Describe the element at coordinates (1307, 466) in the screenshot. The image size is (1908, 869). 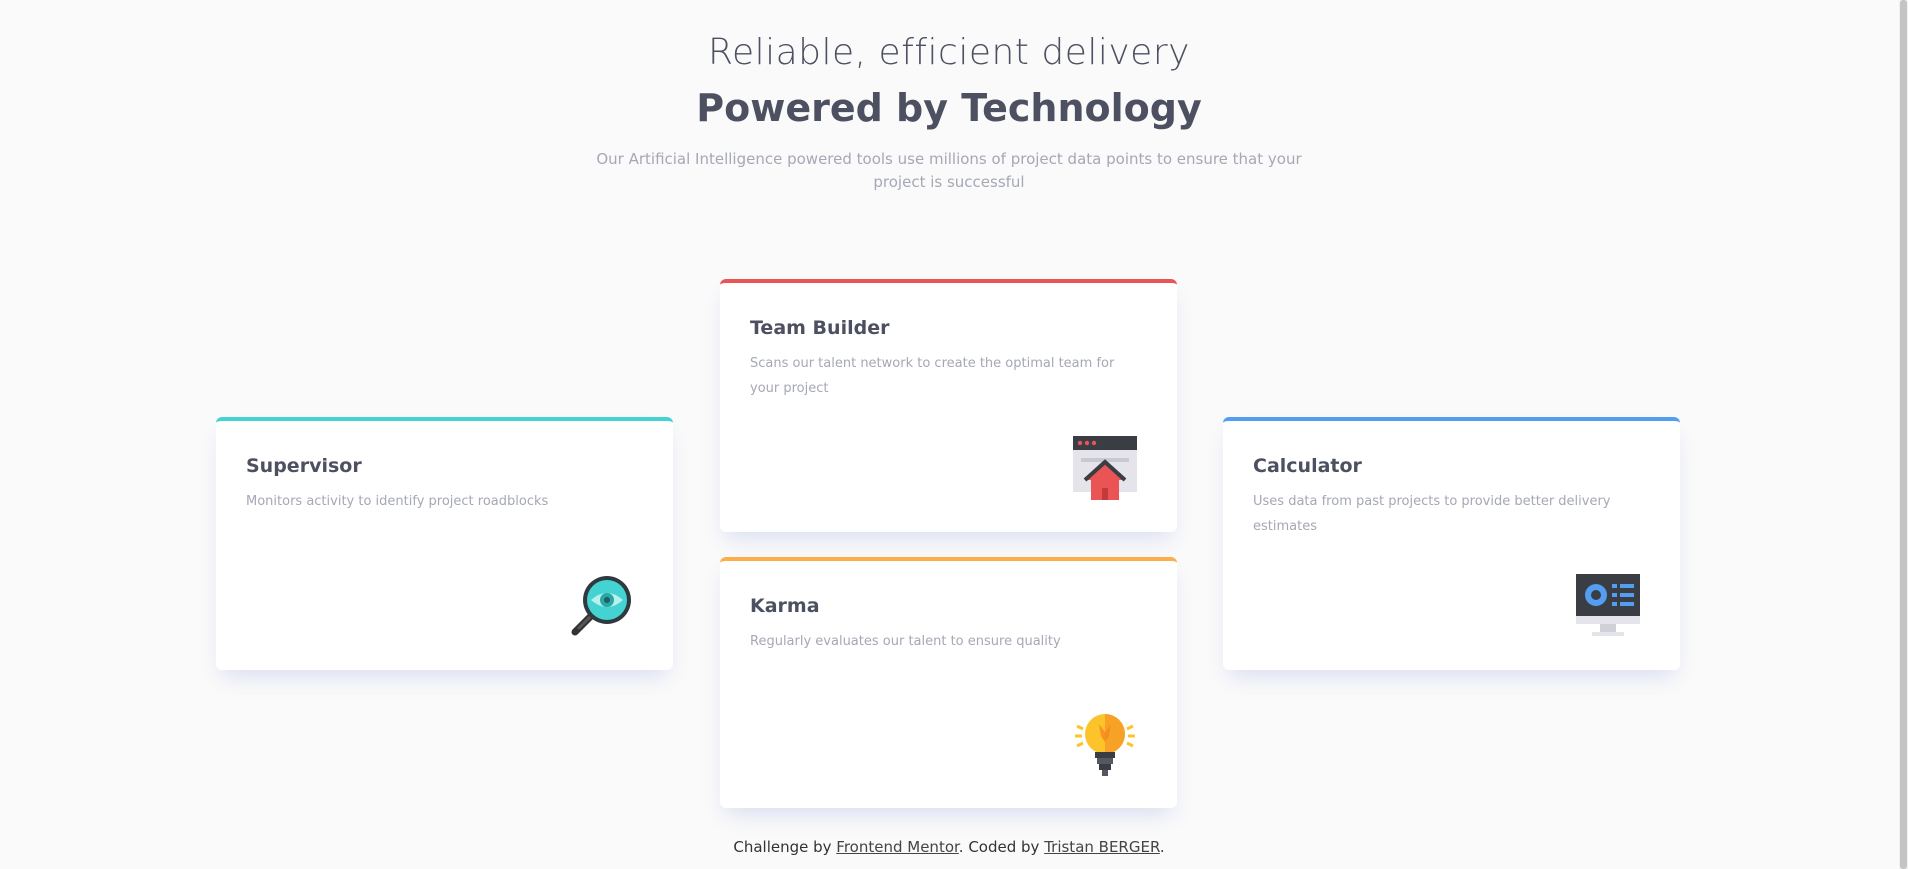
I see `card-title: Calculator` at that location.